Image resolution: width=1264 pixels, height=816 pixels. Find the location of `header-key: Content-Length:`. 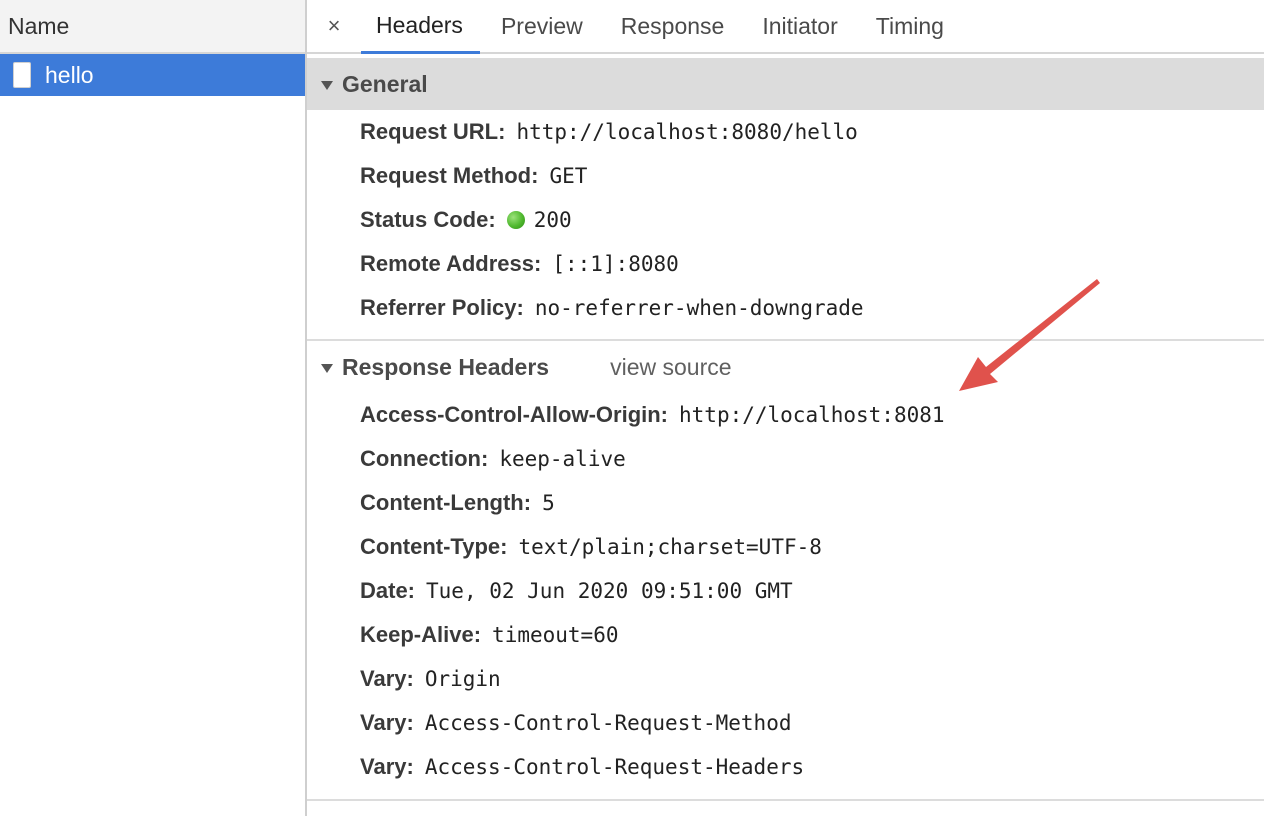

header-key: Content-Length: is located at coordinates (446, 502).